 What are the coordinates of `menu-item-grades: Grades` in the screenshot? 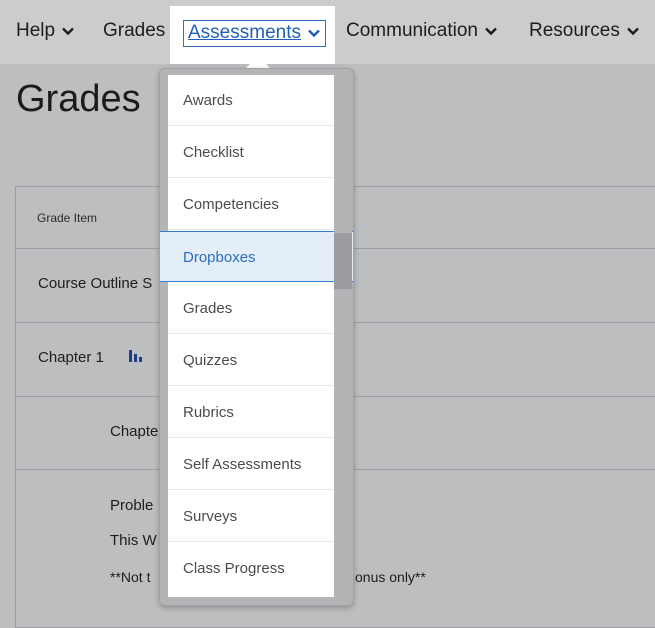 It's located at (251, 308).